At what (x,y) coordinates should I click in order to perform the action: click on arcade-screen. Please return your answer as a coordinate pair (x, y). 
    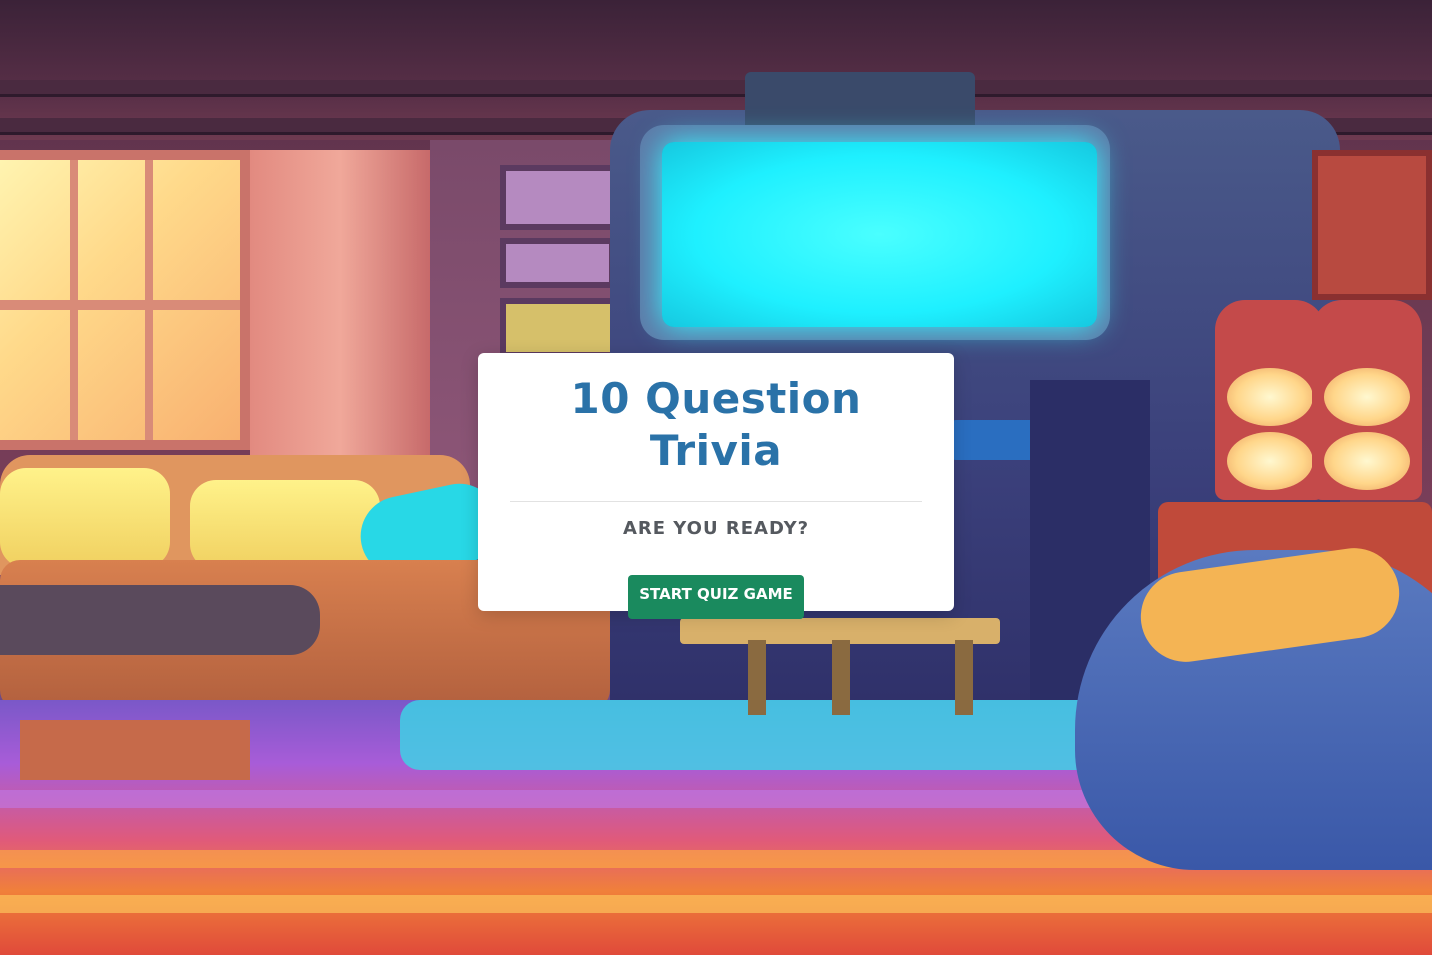
    Looking at the image, I should click on (879, 234).